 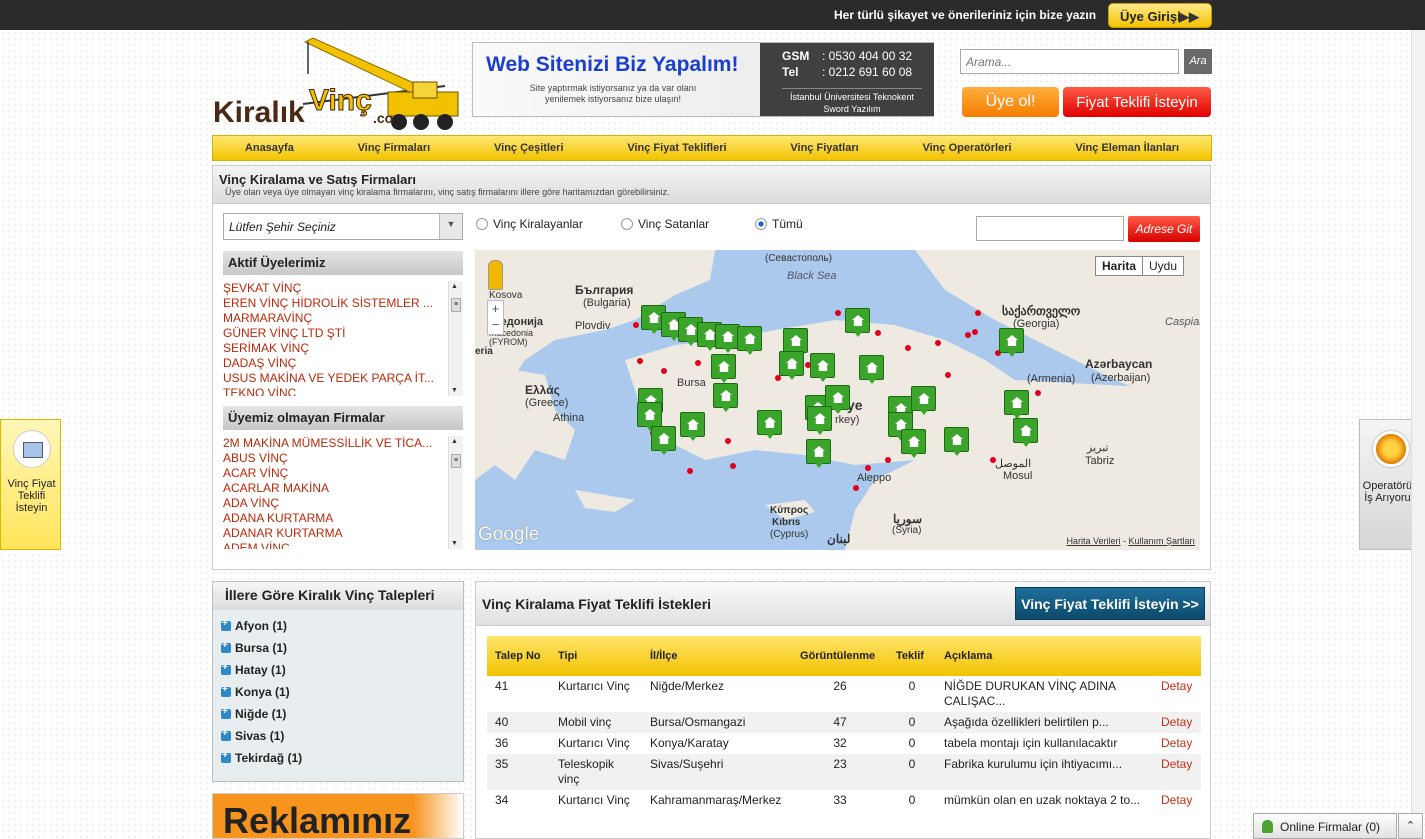 What do you see at coordinates (529, 148) in the screenshot?
I see `nav-crane-types: Vinç Çeşitleri` at bounding box center [529, 148].